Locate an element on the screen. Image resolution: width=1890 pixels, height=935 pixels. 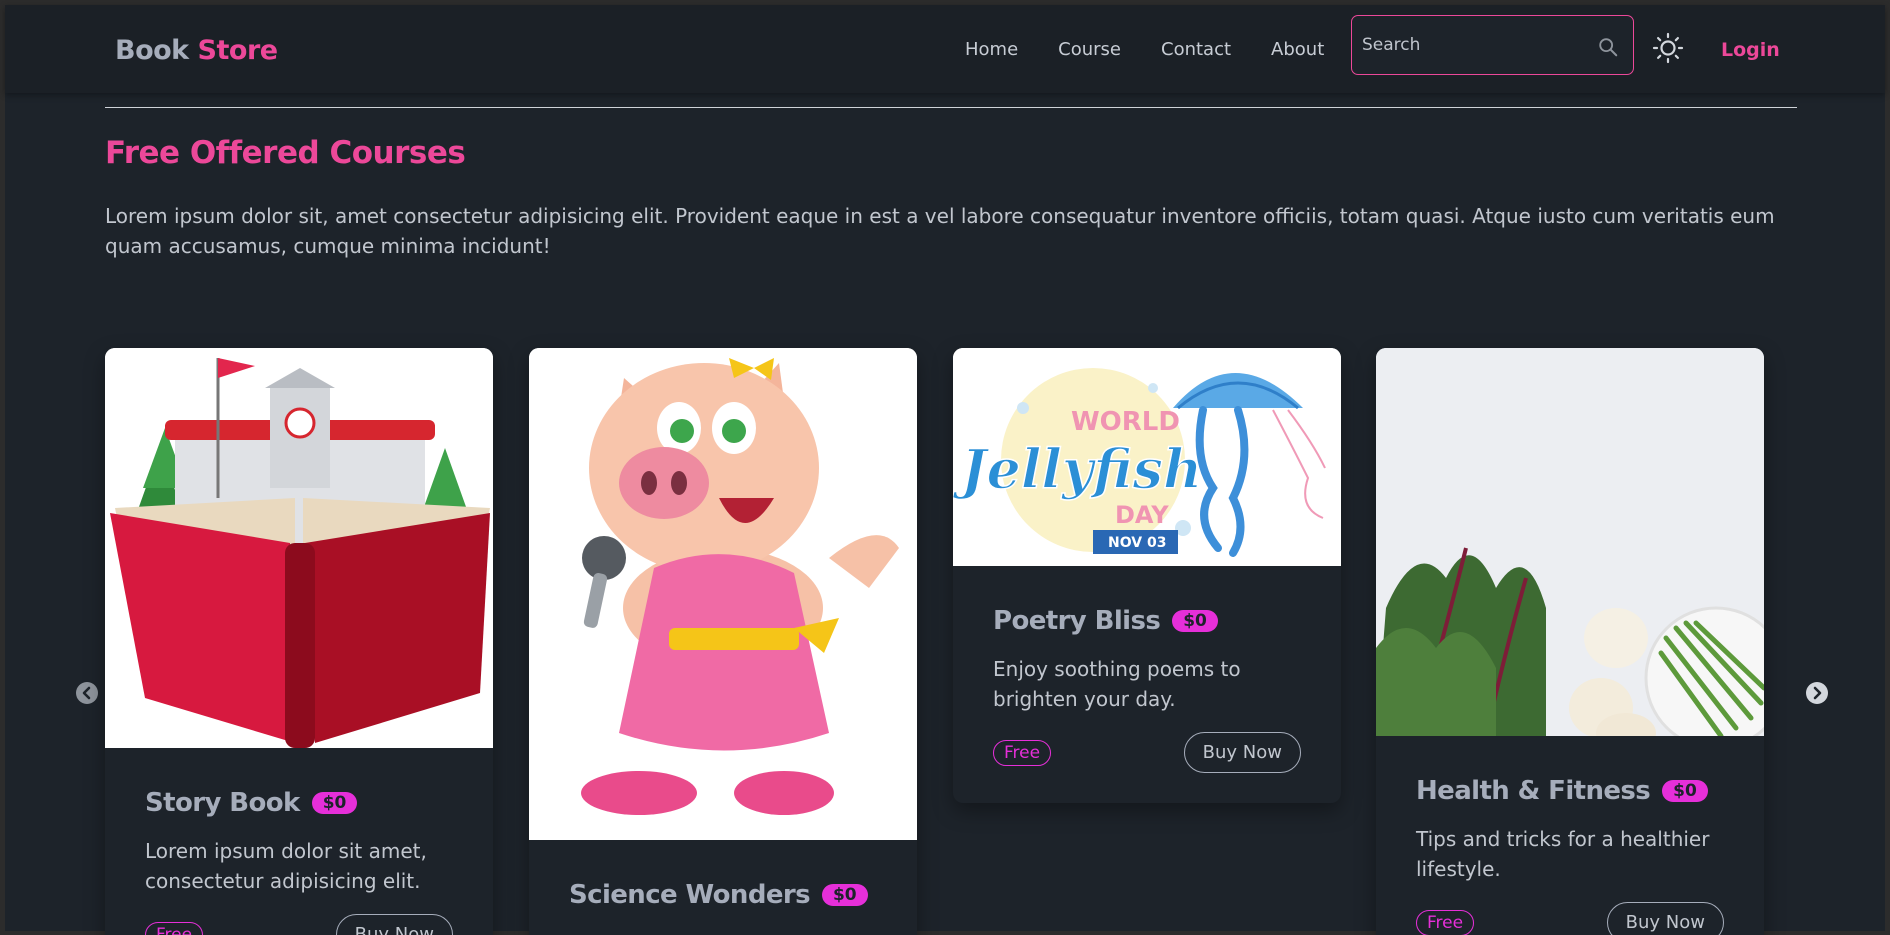
section-title: Free Offered Courses is located at coordinates (285, 153).